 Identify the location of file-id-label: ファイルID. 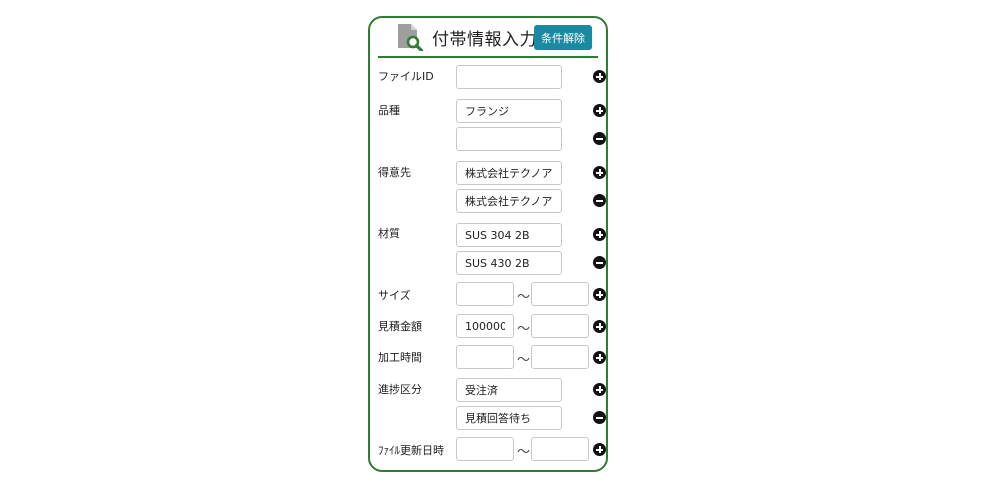
(406, 76).